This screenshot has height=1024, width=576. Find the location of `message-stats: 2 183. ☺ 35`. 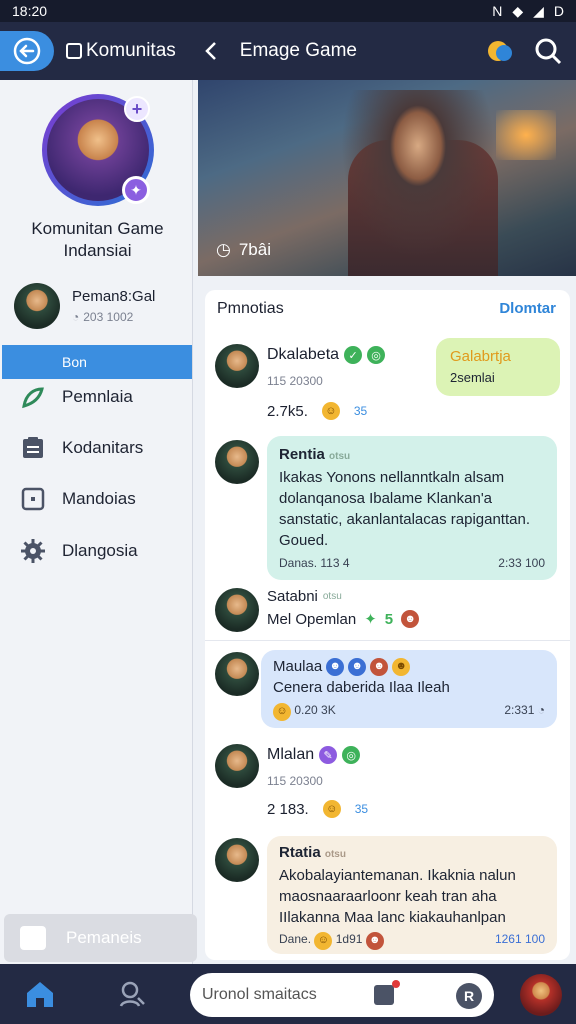

message-stats: 2 183. ☺ 35 is located at coordinates (317, 809).